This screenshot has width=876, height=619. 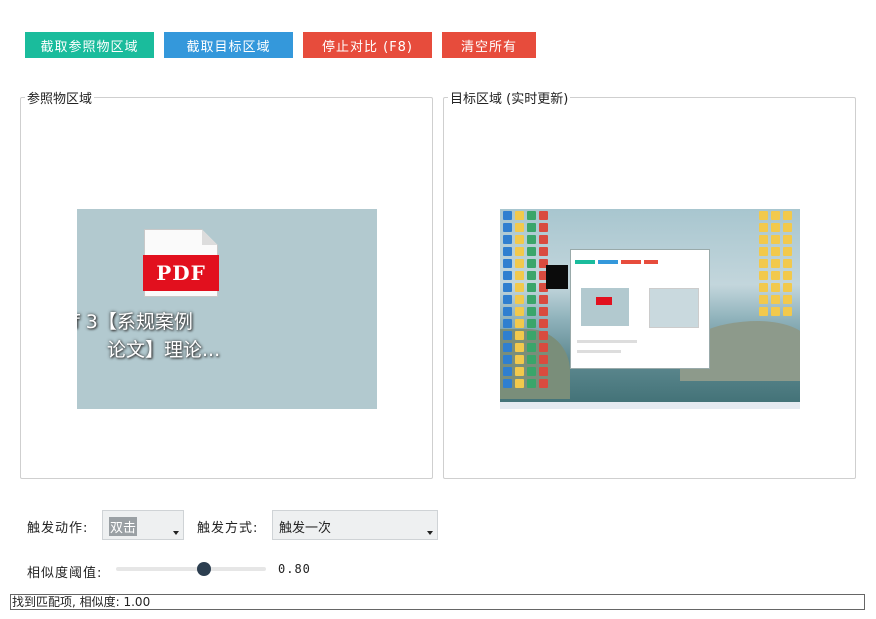 I want to click on slider-handle, so click(x=203, y=569).